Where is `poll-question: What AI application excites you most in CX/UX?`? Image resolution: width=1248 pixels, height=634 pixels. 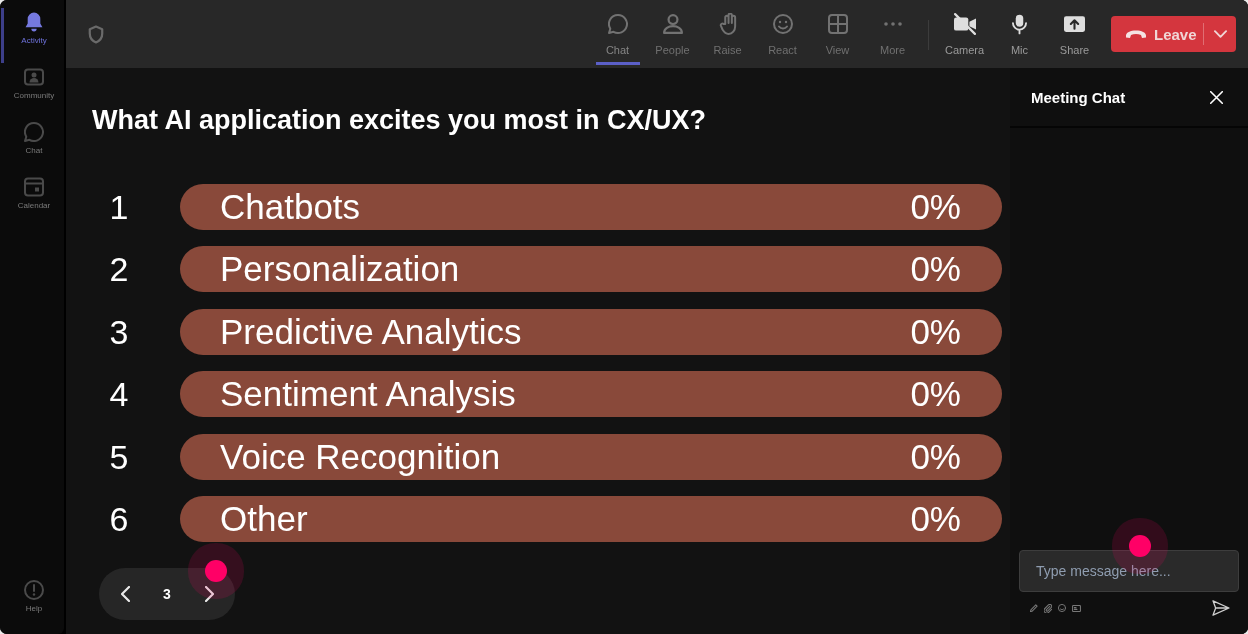 poll-question: What AI application excites you most in CX/UX? is located at coordinates (399, 120).